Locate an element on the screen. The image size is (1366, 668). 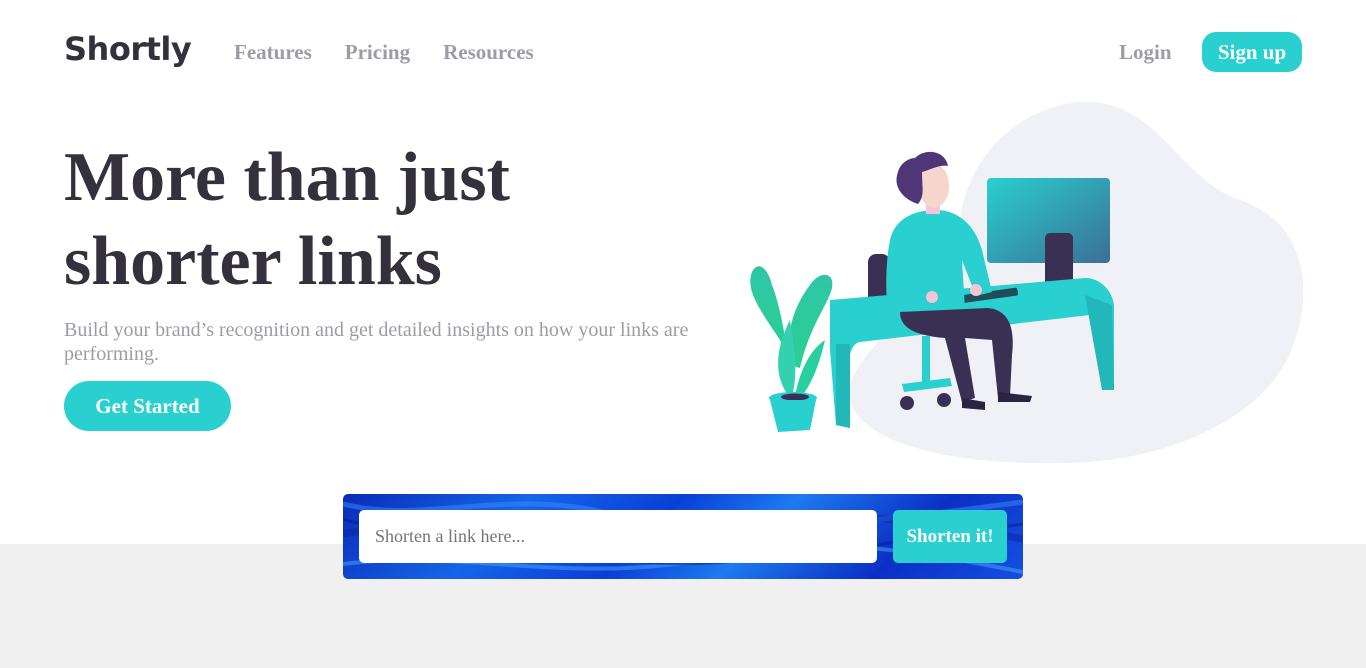
main-nav: Features Pricing Resources is located at coordinates (384, 52).